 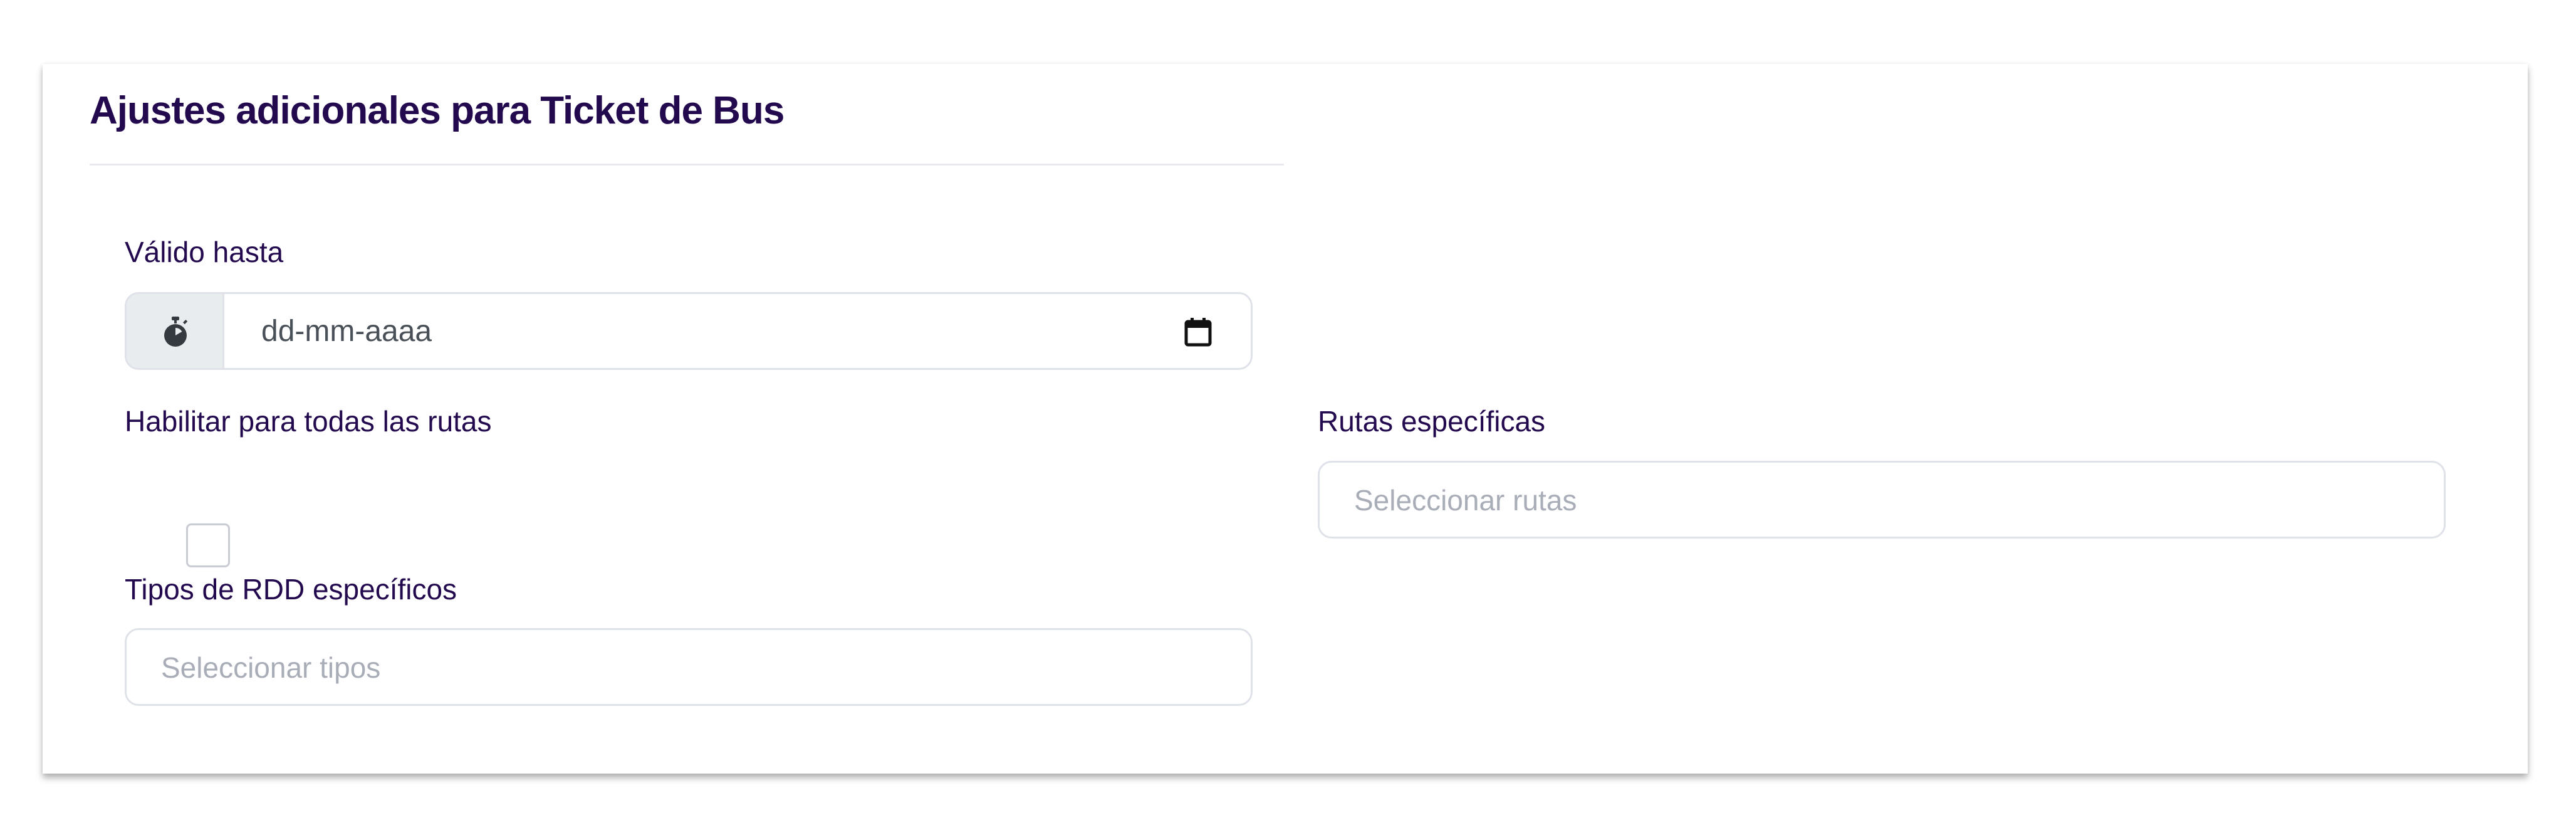 I want to click on calendar-icon, so click(x=1198, y=332).